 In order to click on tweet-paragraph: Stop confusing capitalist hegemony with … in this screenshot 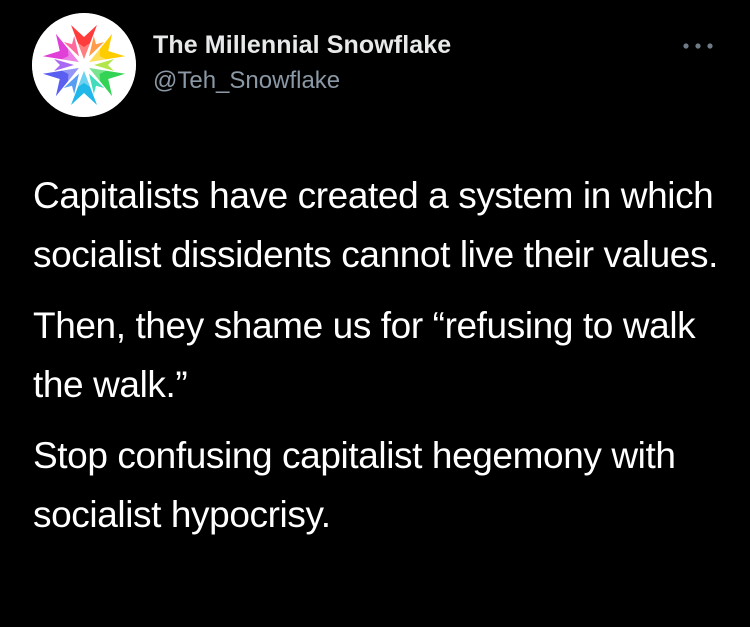, I will do `click(354, 485)`.